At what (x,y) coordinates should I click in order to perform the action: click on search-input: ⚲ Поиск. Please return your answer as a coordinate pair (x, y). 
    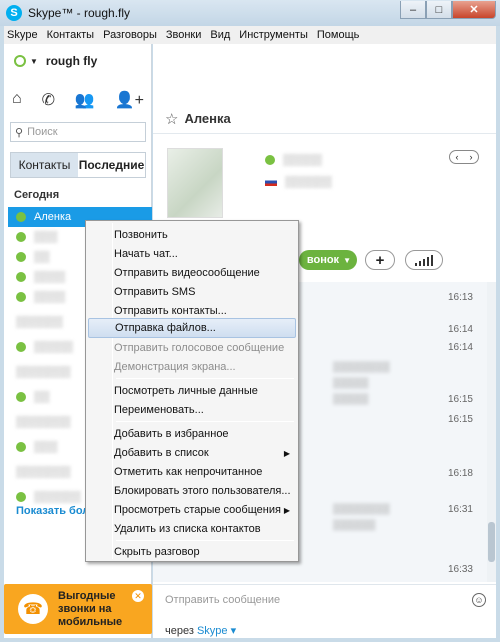
    Looking at the image, I should click on (78, 132).